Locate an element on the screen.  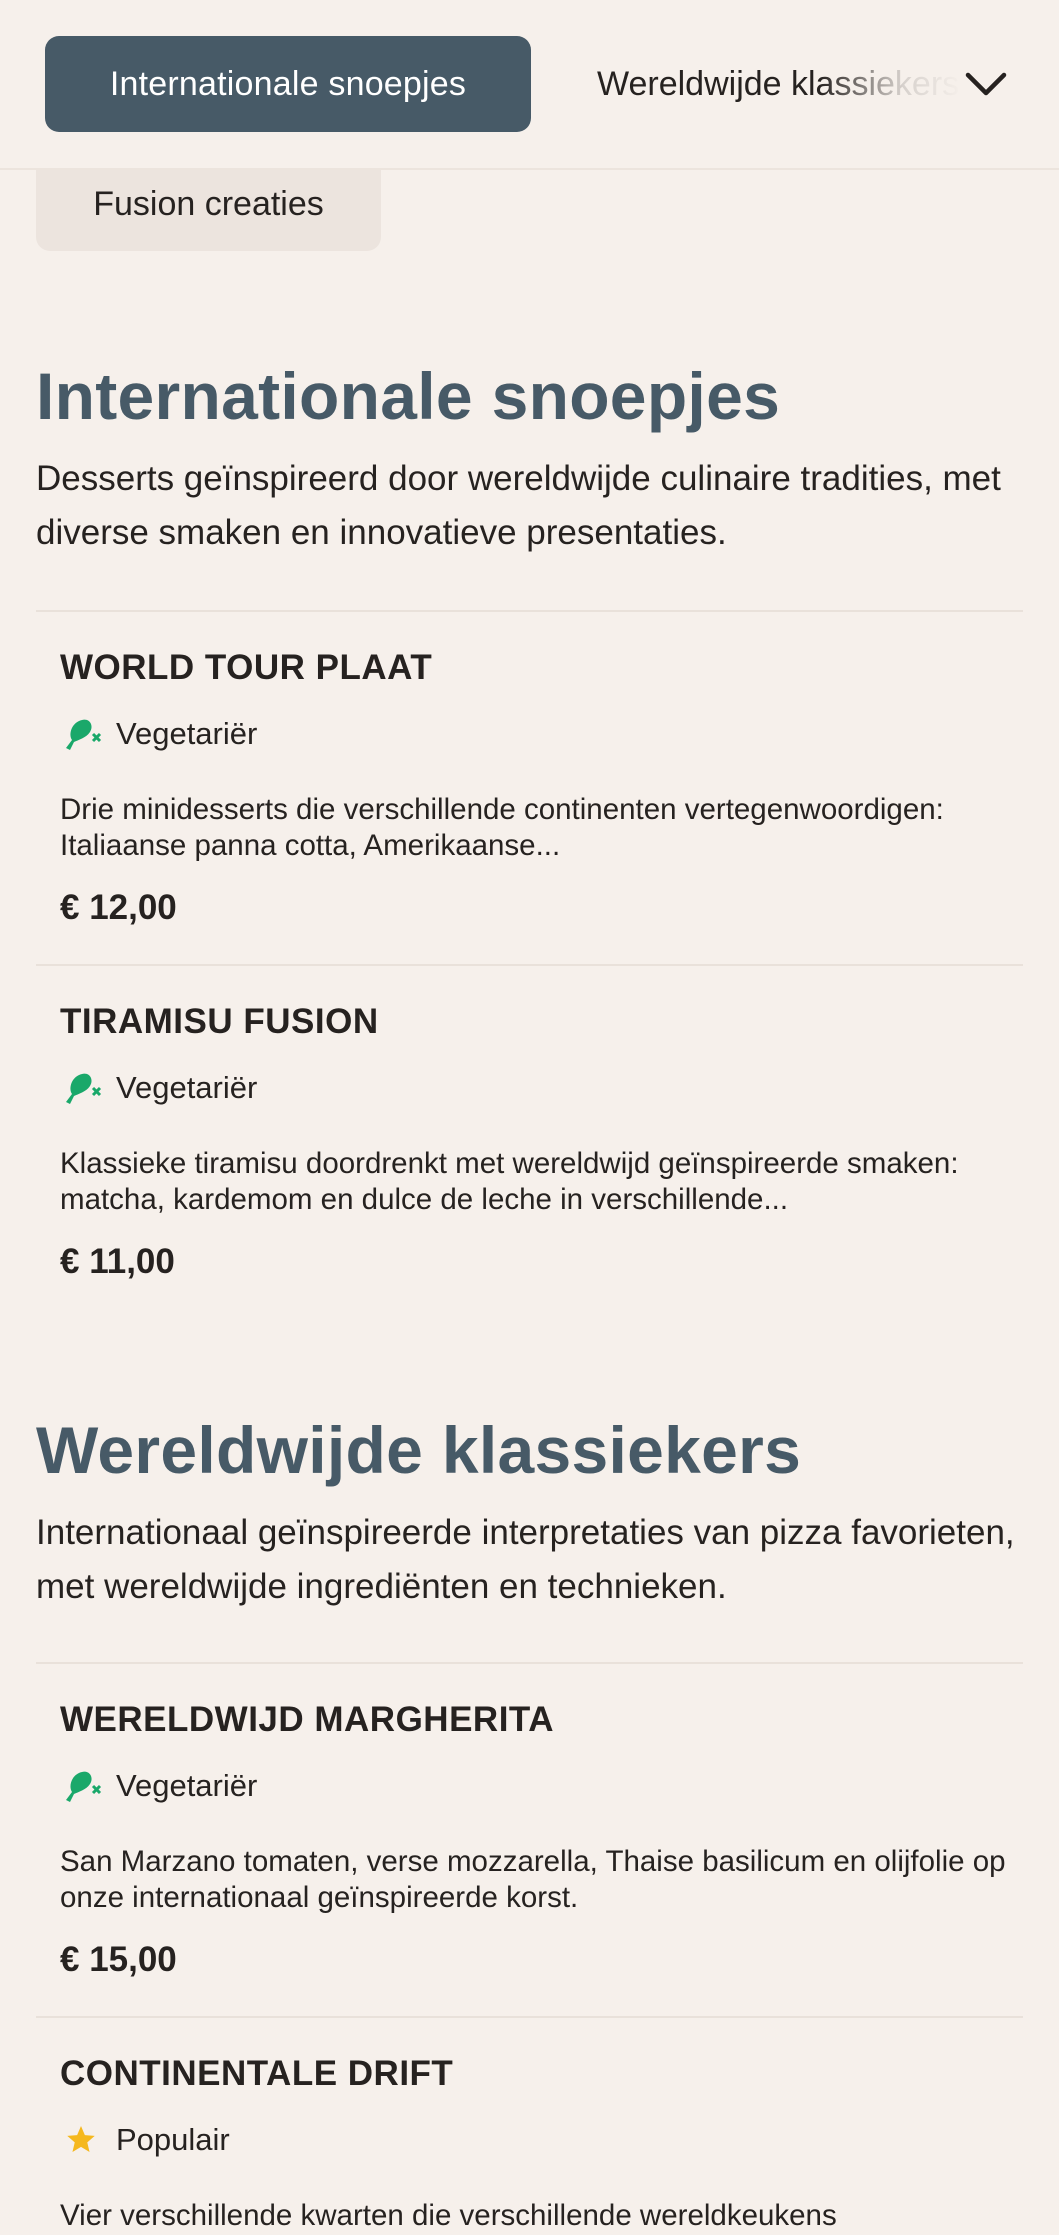
item-name: TIRAMISU FUSION is located at coordinates (219, 1021).